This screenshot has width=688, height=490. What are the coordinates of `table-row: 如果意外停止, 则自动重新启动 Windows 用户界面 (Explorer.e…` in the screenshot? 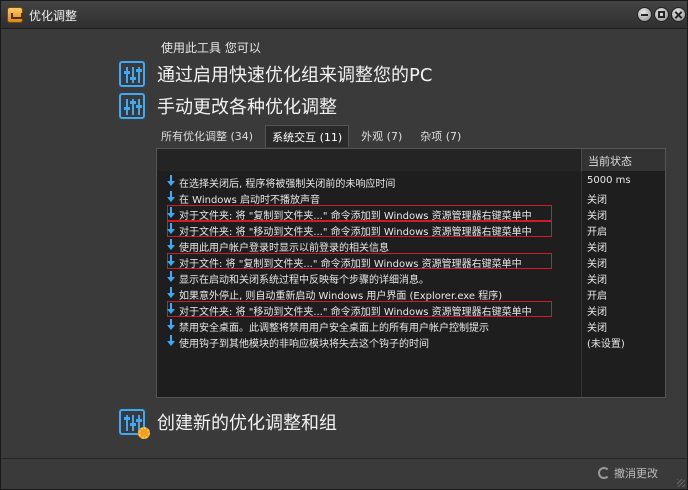 It's located at (411, 293).